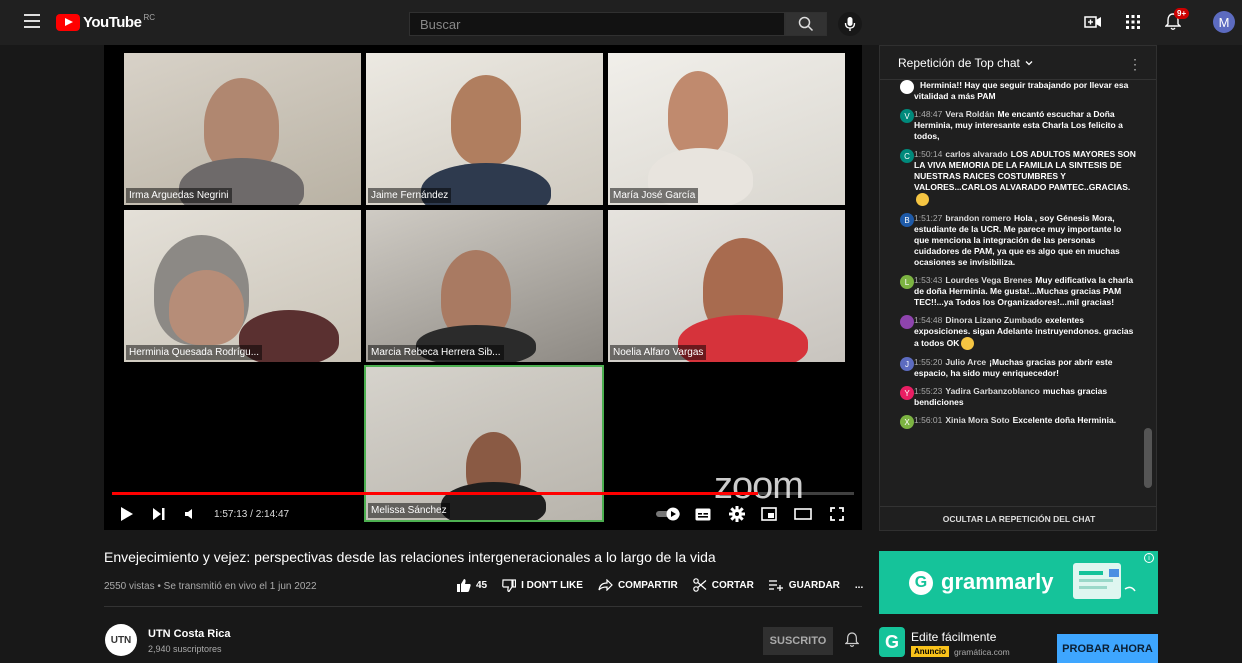  I want to click on miniplayer-button, so click(769, 514).